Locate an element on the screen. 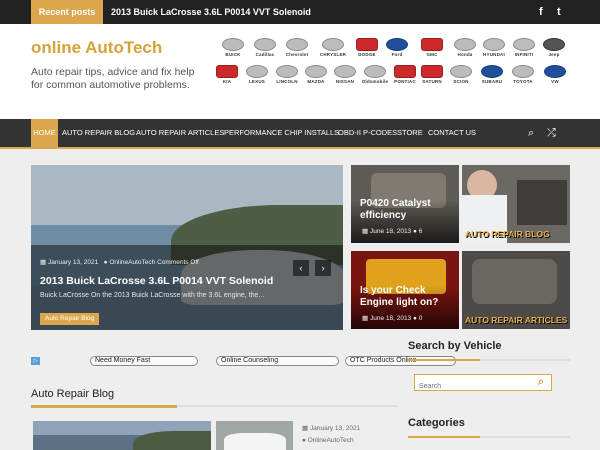 This screenshot has width=600, height=450. nav-item-contact-us: CONTACT US is located at coordinates (452, 133).